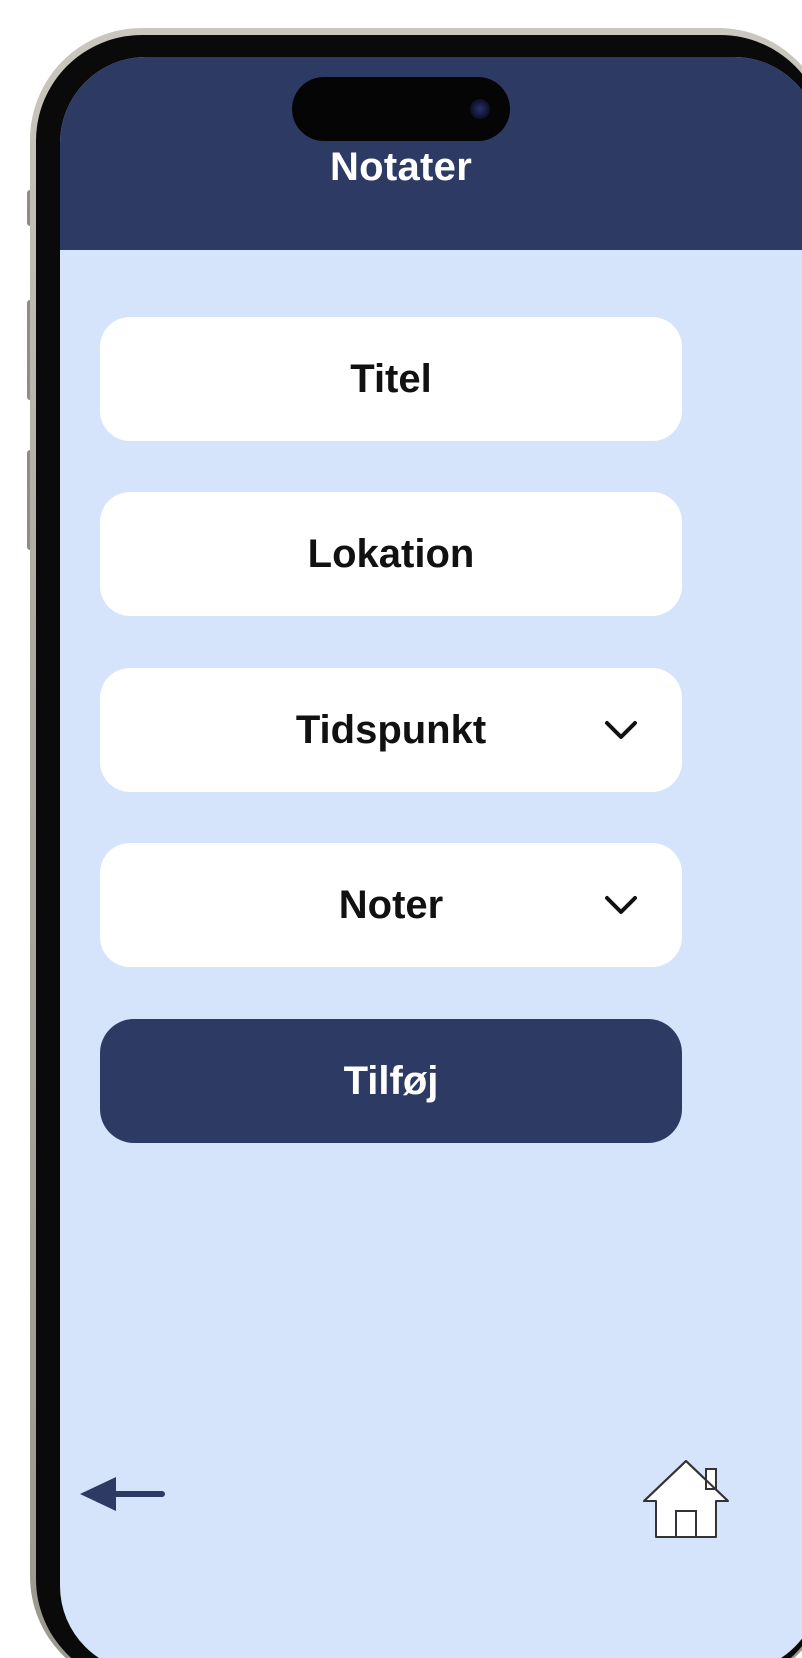  What do you see at coordinates (686, 1499) in the screenshot?
I see `home-icon` at bounding box center [686, 1499].